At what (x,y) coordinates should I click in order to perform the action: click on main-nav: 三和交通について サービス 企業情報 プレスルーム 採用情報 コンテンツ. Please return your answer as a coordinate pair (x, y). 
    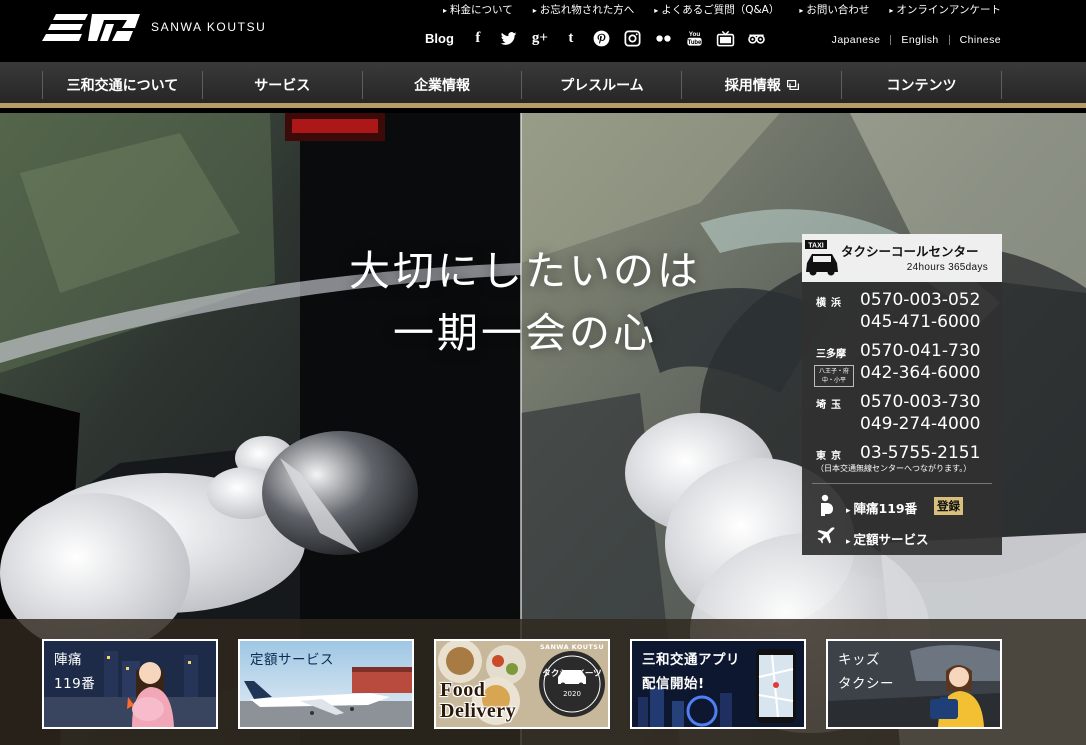
    Looking at the image, I should click on (543, 85).